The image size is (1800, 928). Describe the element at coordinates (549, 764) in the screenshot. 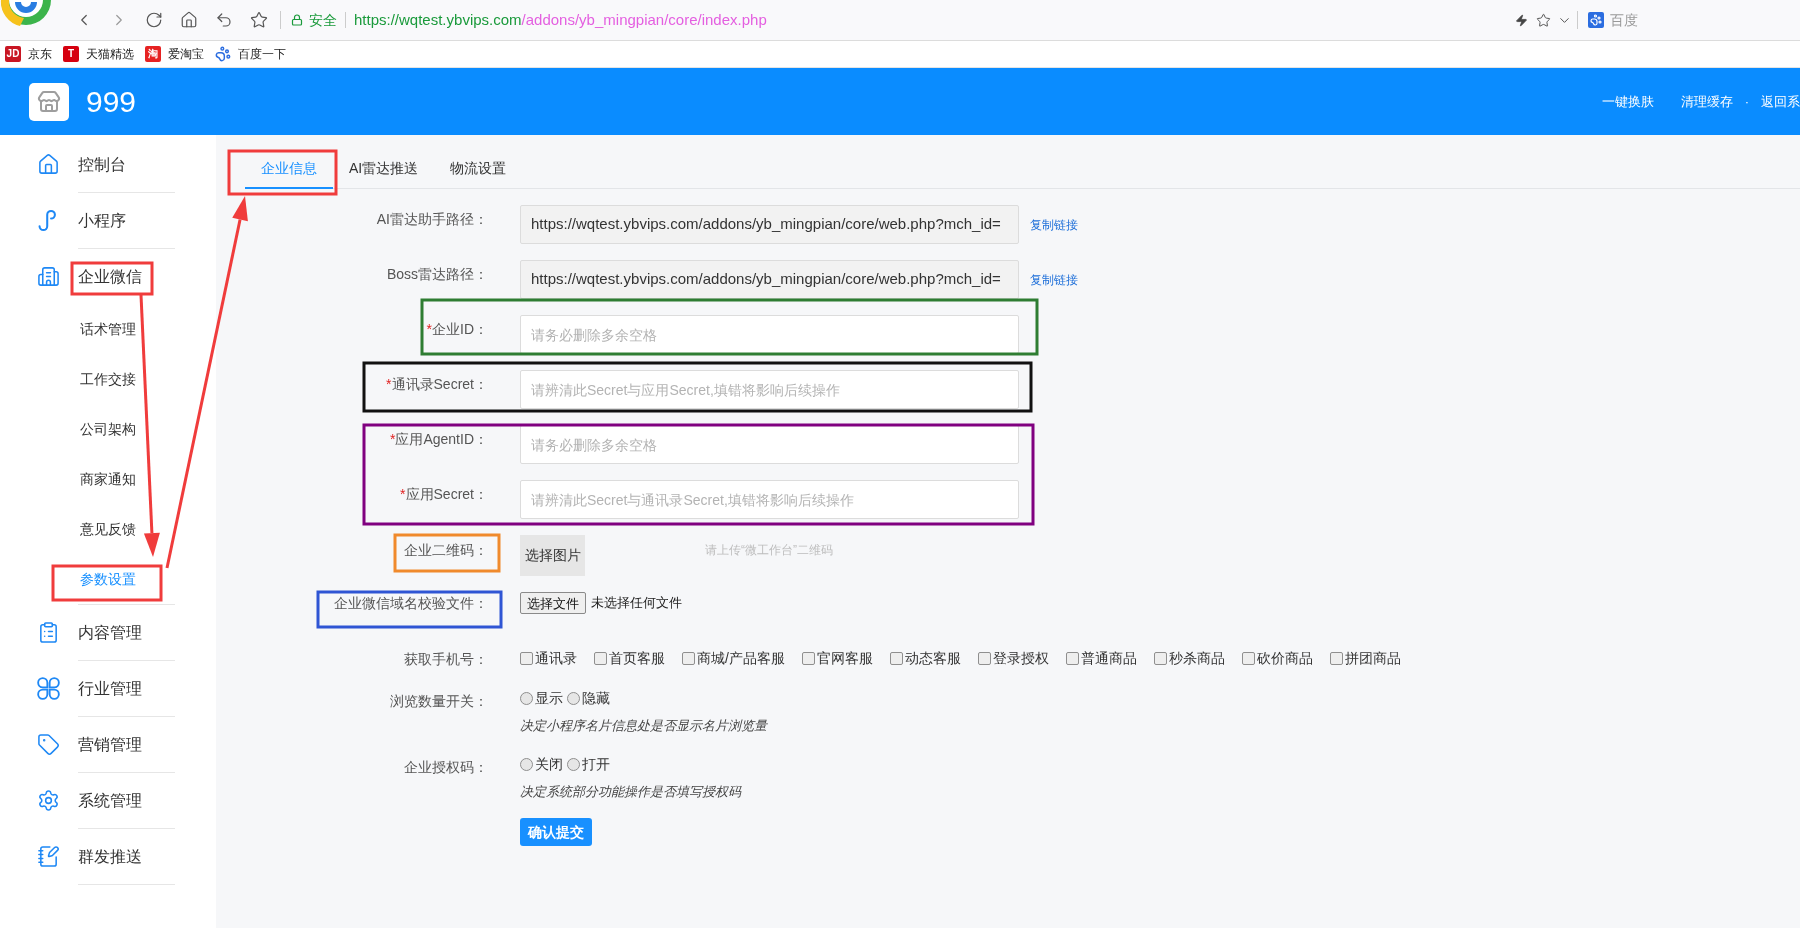

I see `radio-label: 关闭` at that location.